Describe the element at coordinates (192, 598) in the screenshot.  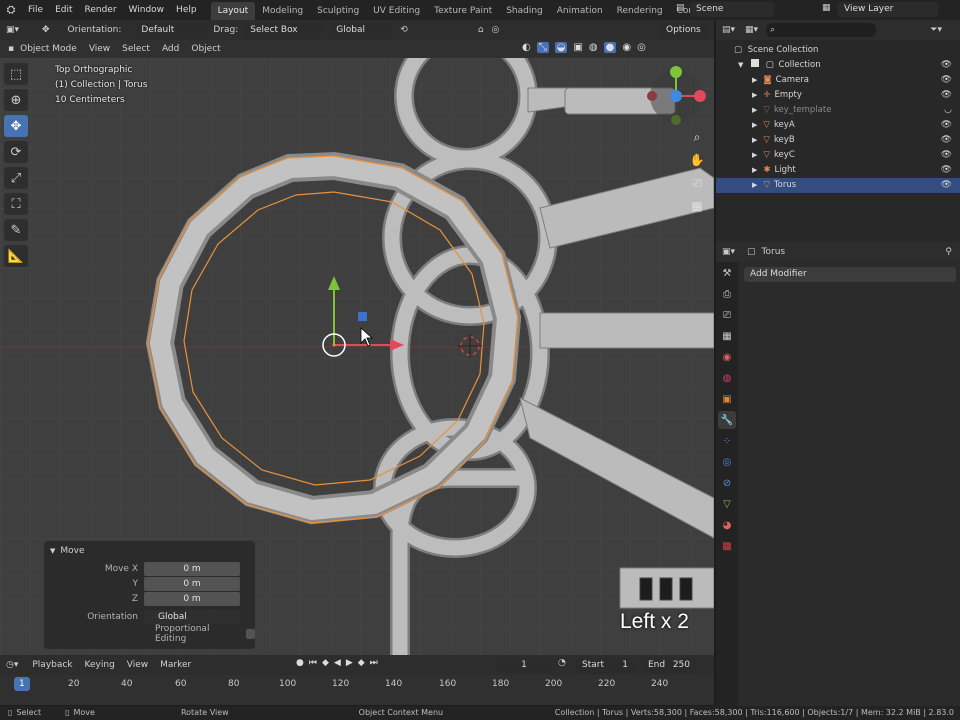
I see `move-z-field: 0 m` at that location.